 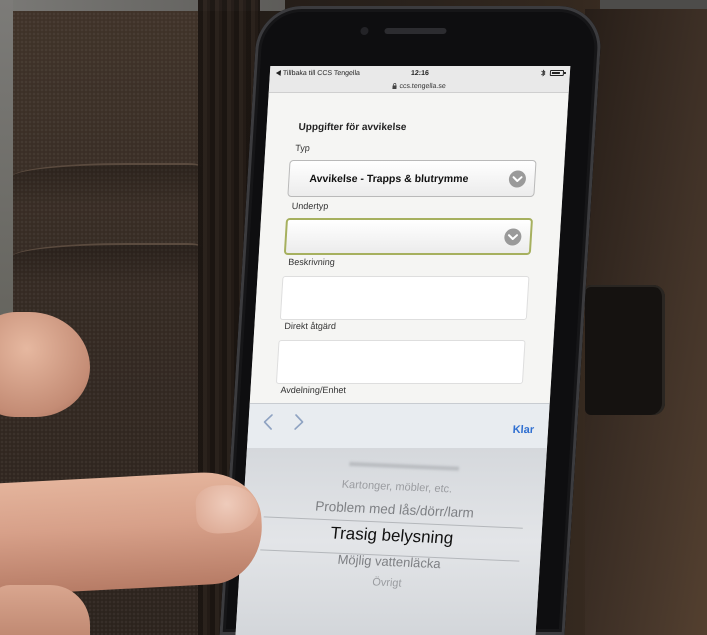 I want to click on page-url: ccs.tengella.se, so click(x=422, y=86).